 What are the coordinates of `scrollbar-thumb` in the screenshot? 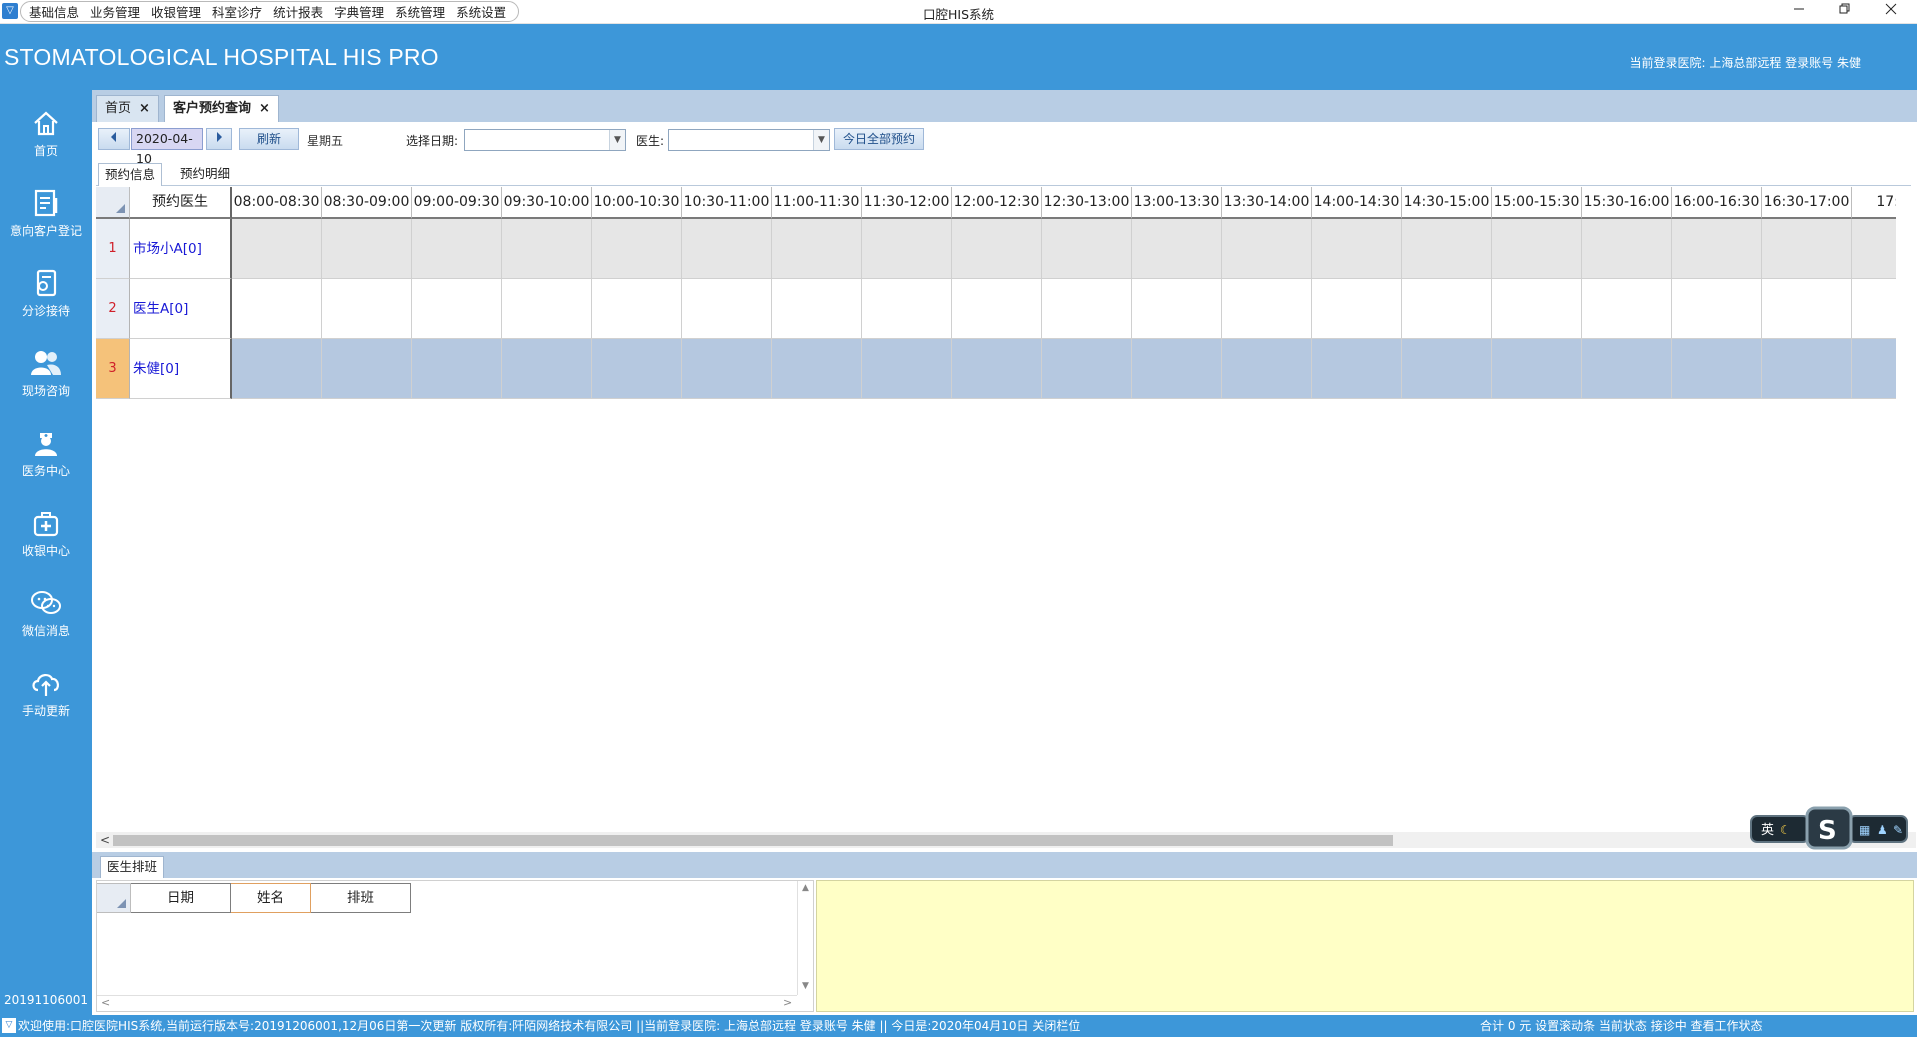 It's located at (753, 840).